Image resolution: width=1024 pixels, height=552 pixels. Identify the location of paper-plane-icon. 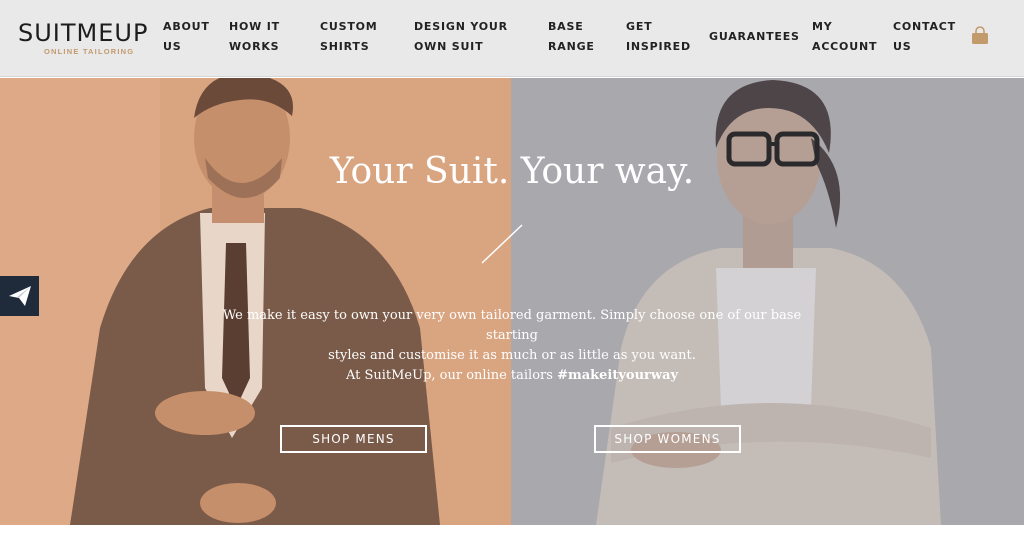
(20, 296).